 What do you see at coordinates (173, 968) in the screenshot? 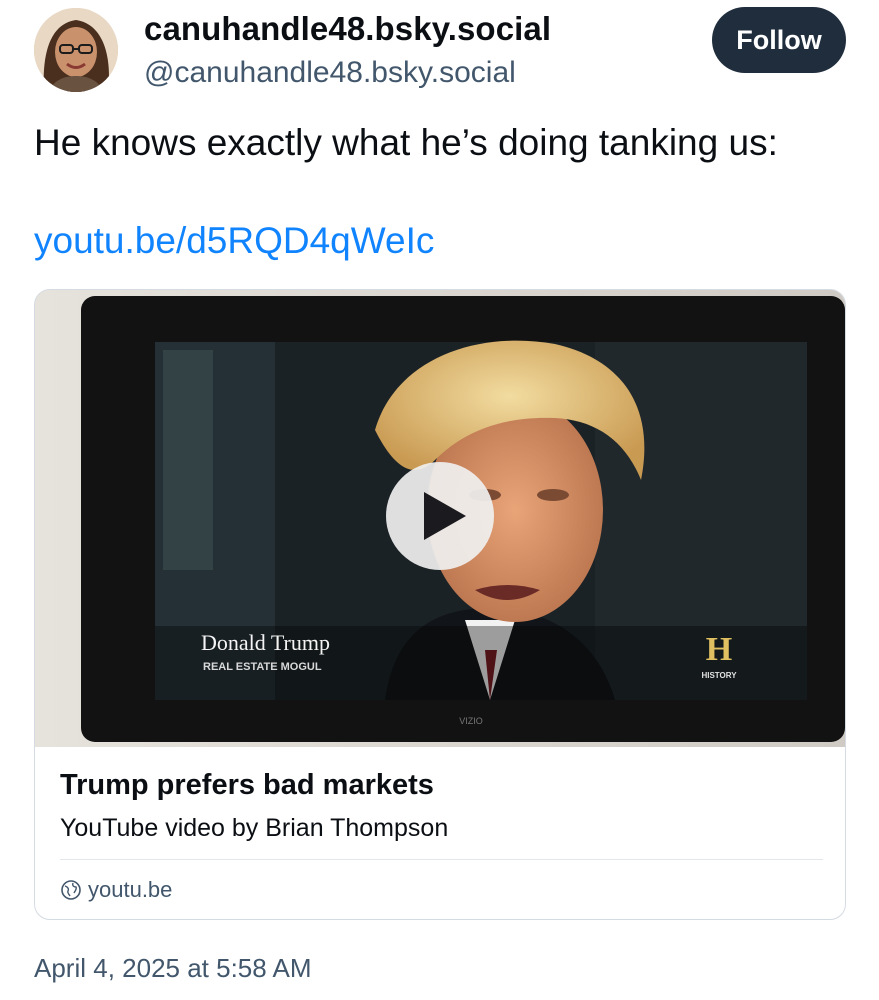
I see `post-timestamp: April 4, 2025 at 5:58 AM` at bounding box center [173, 968].